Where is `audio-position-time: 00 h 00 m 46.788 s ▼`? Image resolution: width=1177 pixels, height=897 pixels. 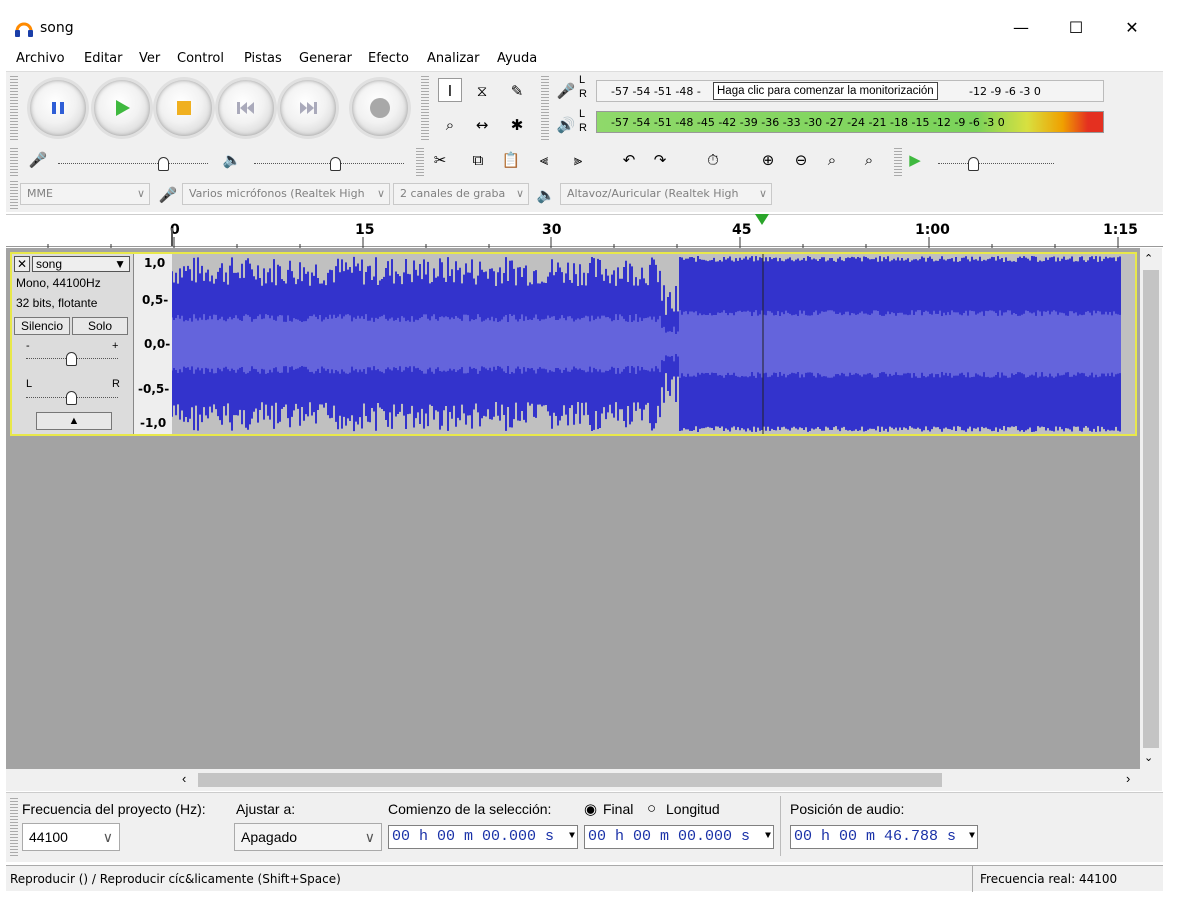
audio-position-time: 00 h 00 m 46.788 s ▼ is located at coordinates (884, 837).